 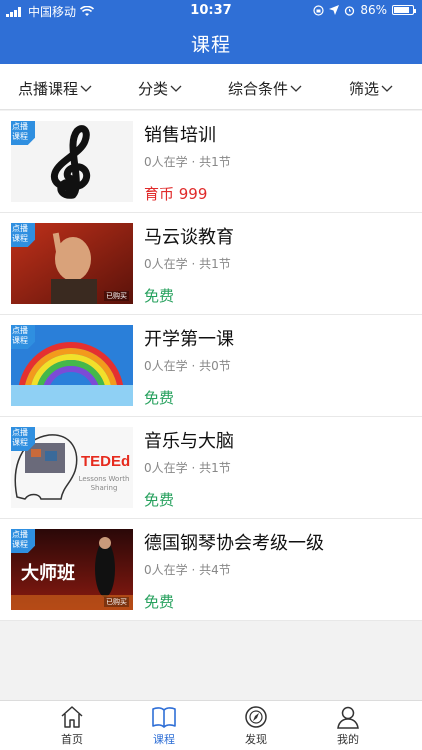 I want to click on course-item: 大师班 点播课程 已购买 德国钢琴协会考级一级 0人在学 · 共4节 免费, so click(x=211, y=570).